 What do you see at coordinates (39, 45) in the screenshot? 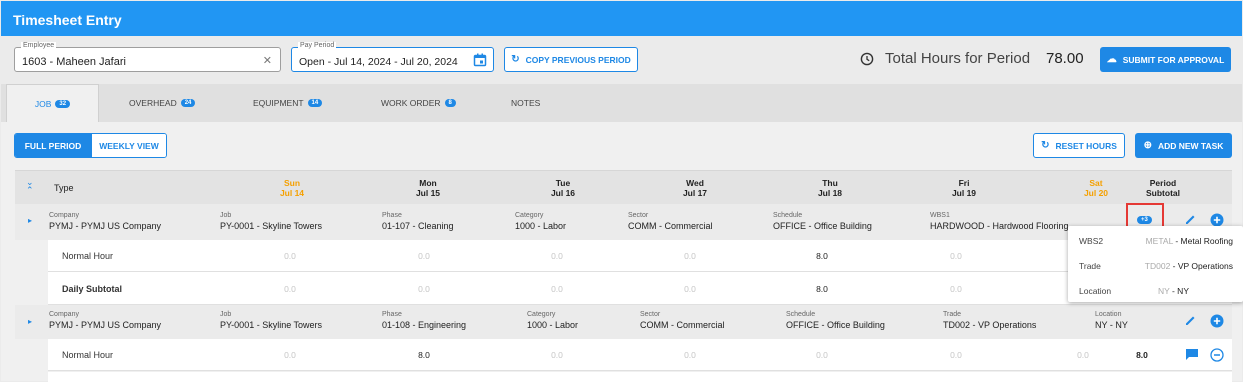
I see `employee-label: Employee` at bounding box center [39, 45].